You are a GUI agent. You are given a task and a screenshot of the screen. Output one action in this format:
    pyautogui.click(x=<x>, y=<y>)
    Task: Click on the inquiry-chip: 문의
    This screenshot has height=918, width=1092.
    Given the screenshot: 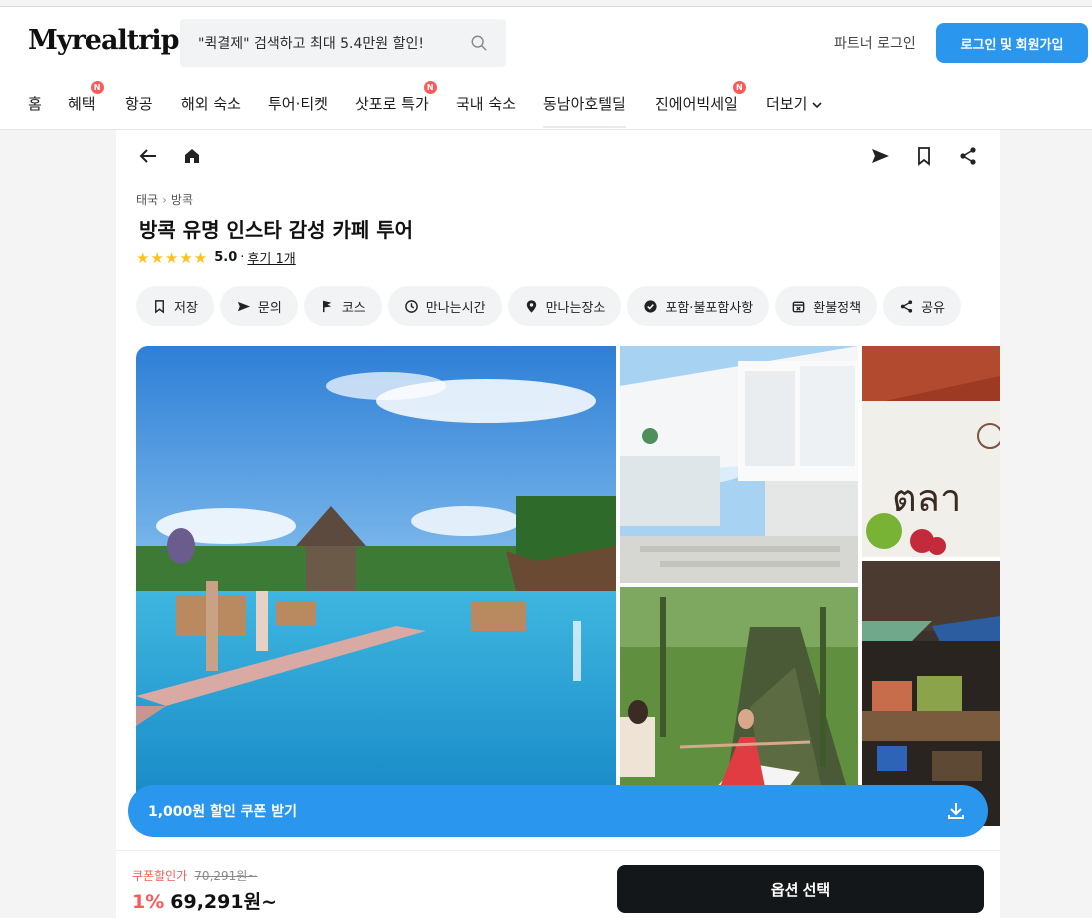 What is the action you would take?
    pyautogui.click(x=258, y=306)
    